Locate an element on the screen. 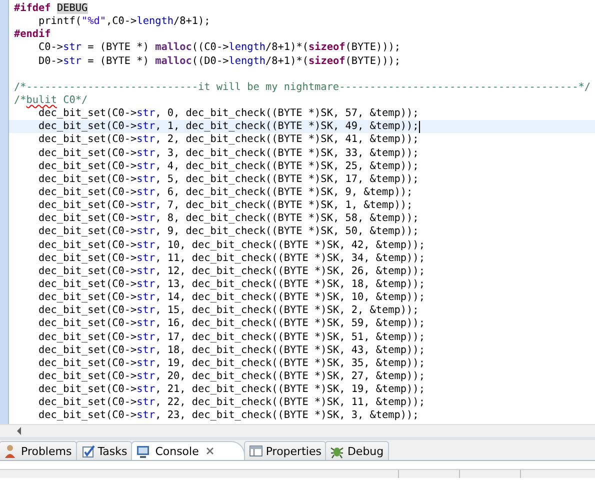 The image size is (595, 480). code-line: #ifdef DEBUG is located at coordinates (51, 8).